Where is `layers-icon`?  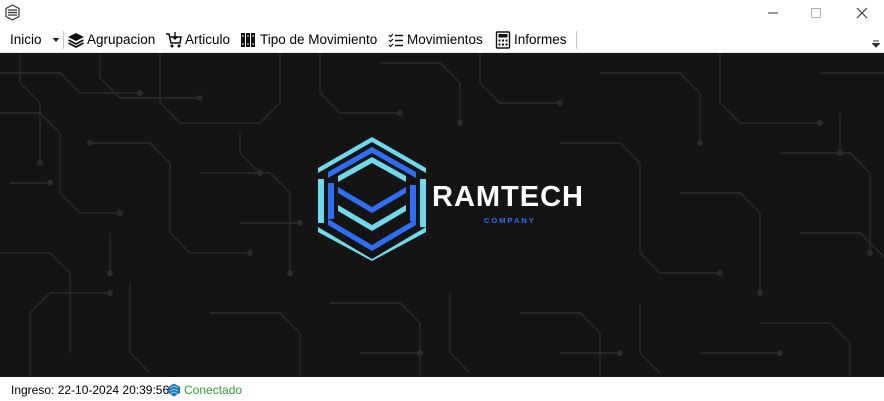
layers-icon is located at coordinates (76, 40).